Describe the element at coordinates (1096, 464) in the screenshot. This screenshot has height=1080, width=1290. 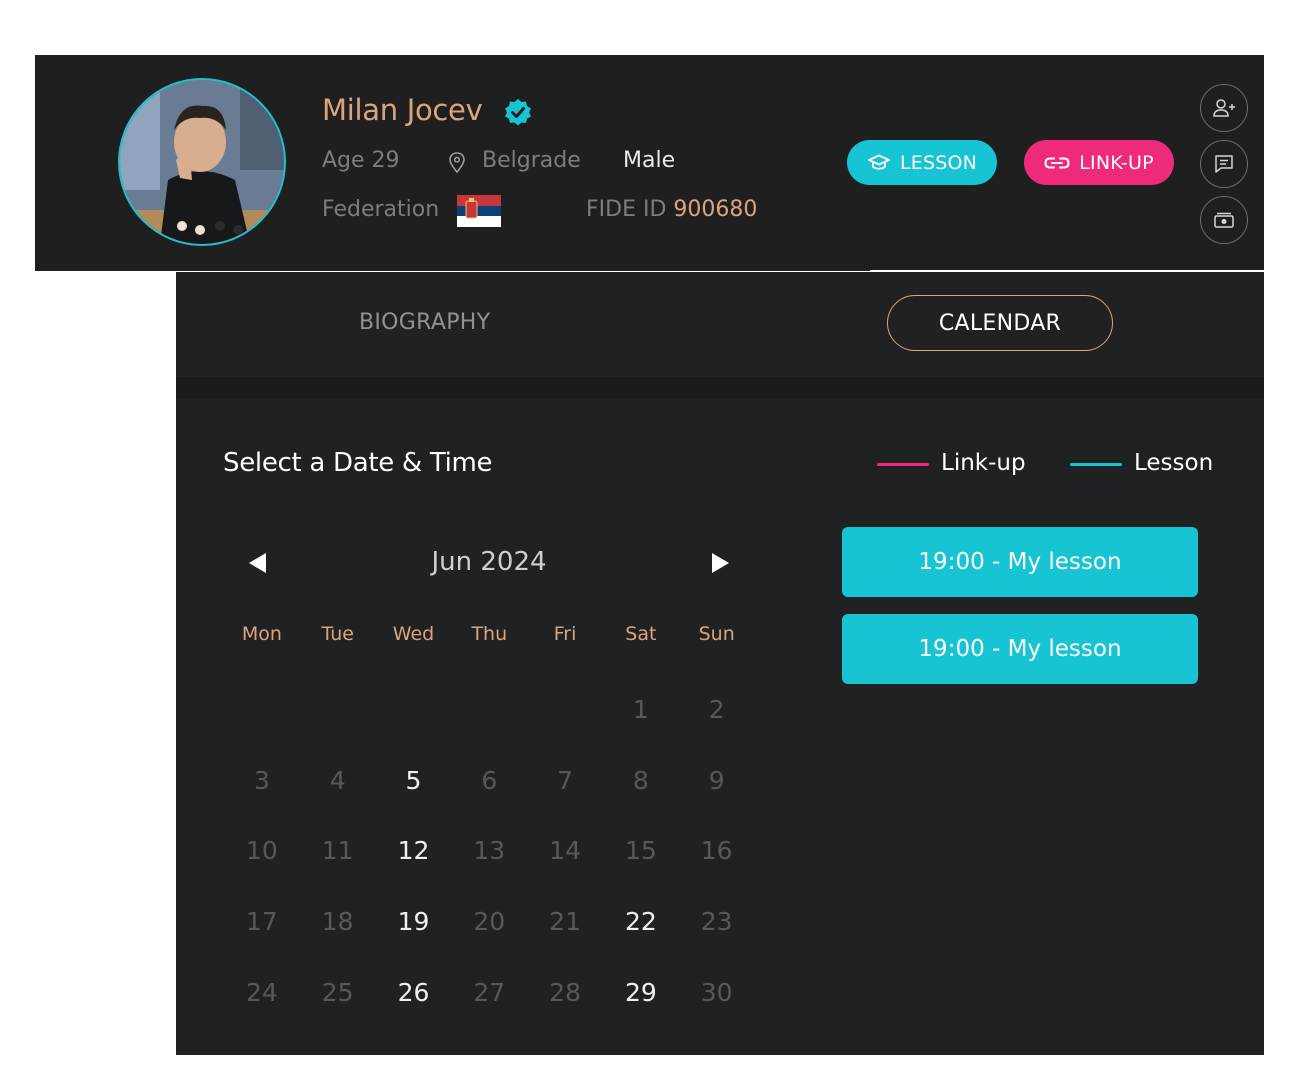
I see `lesson-legend-swatch` at that location.